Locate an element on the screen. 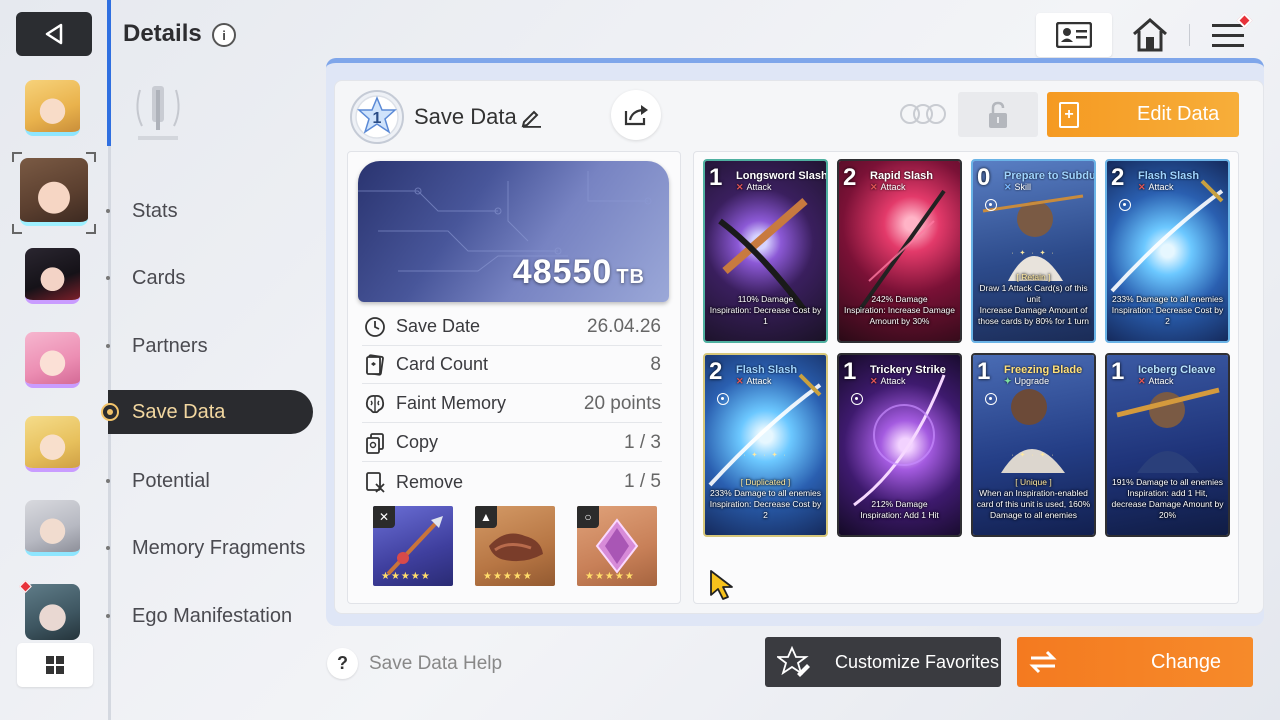  id-card-icon is located at coordinates (1074, 35).